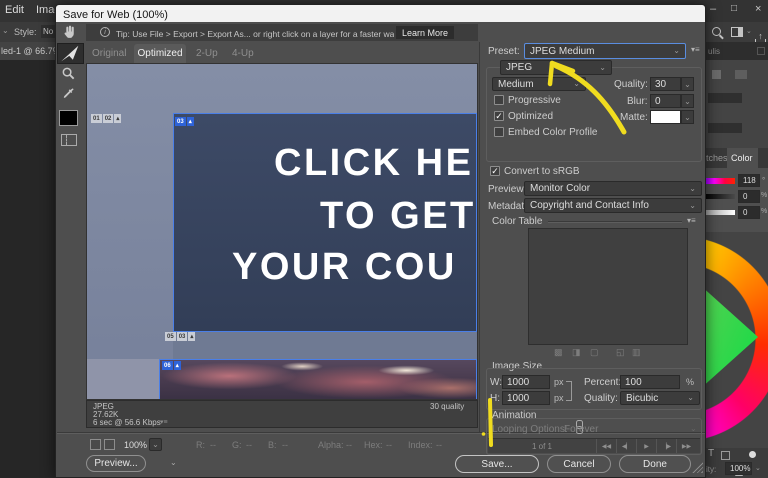  Describe the element at coordinates (69, 32) in the screenshot. I see `hand-tool-icon` at that location.